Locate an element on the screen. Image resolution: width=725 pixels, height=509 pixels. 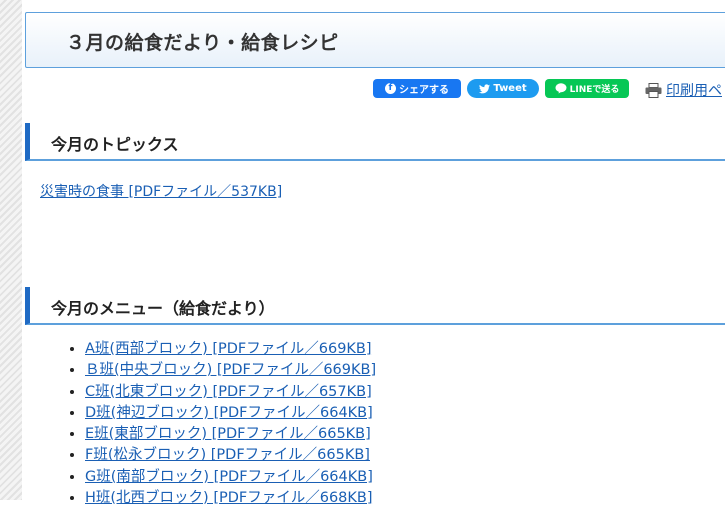
line-icon is located at coordinates (561, 88).